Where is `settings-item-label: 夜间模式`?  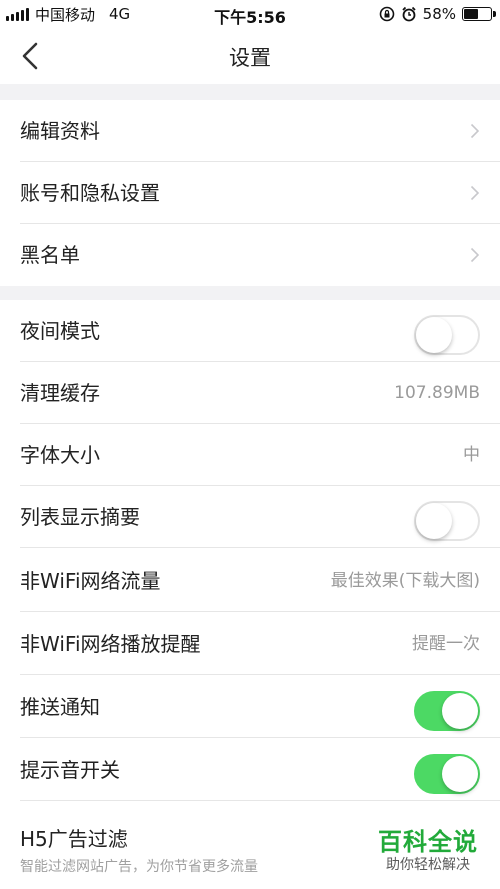
settings-item-label: 夜间模式 is located at coordinates (60, 331).